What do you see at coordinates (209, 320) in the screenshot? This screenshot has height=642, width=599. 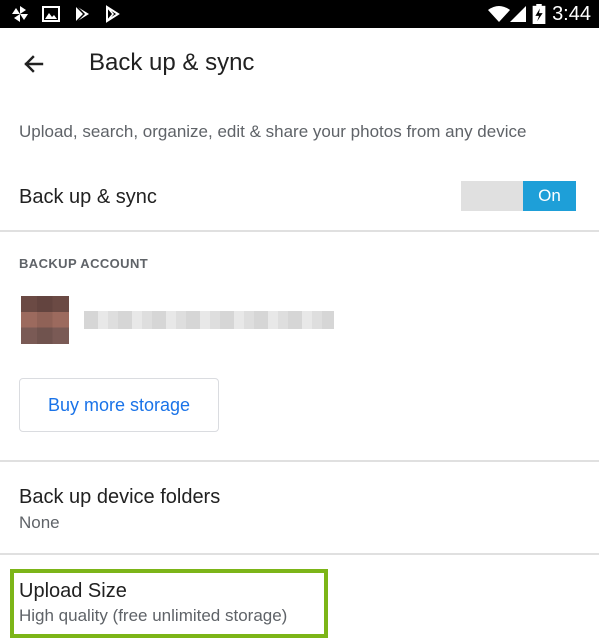 I see `account-email-redacted` at bounding box center [209, 320].